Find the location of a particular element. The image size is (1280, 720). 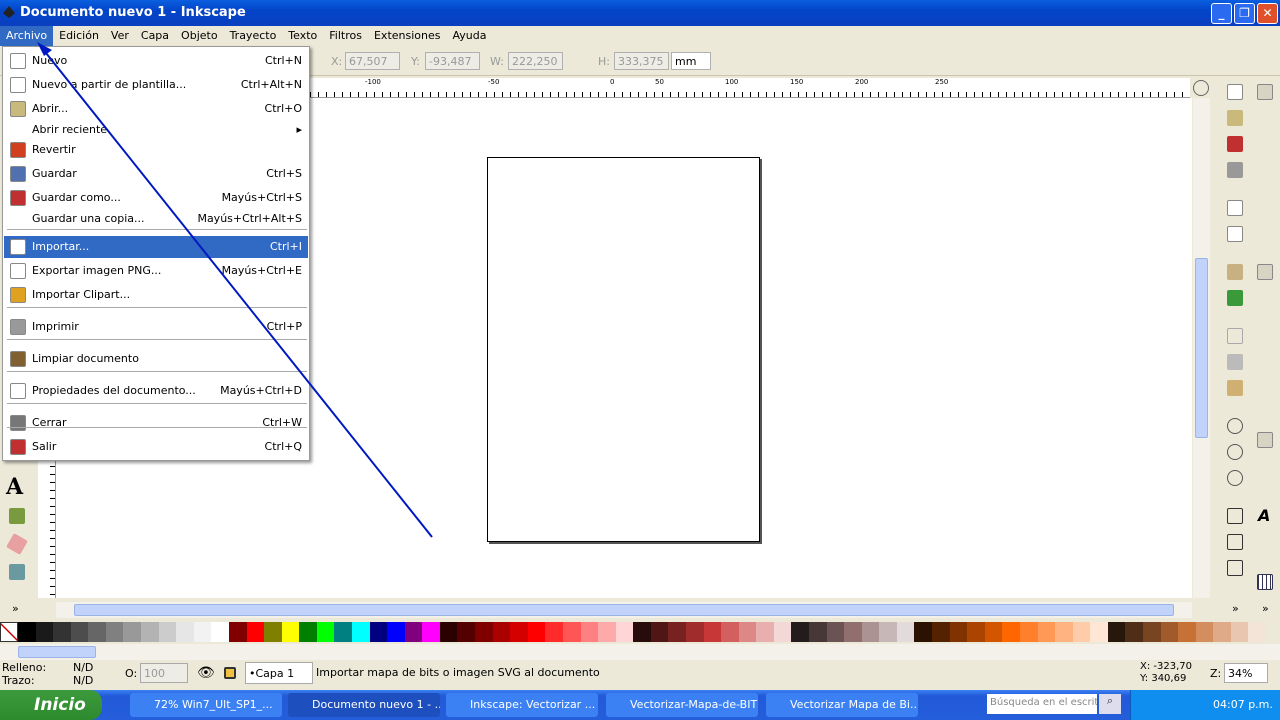

zoom-page-icon is located at coordinates (1235, 478).